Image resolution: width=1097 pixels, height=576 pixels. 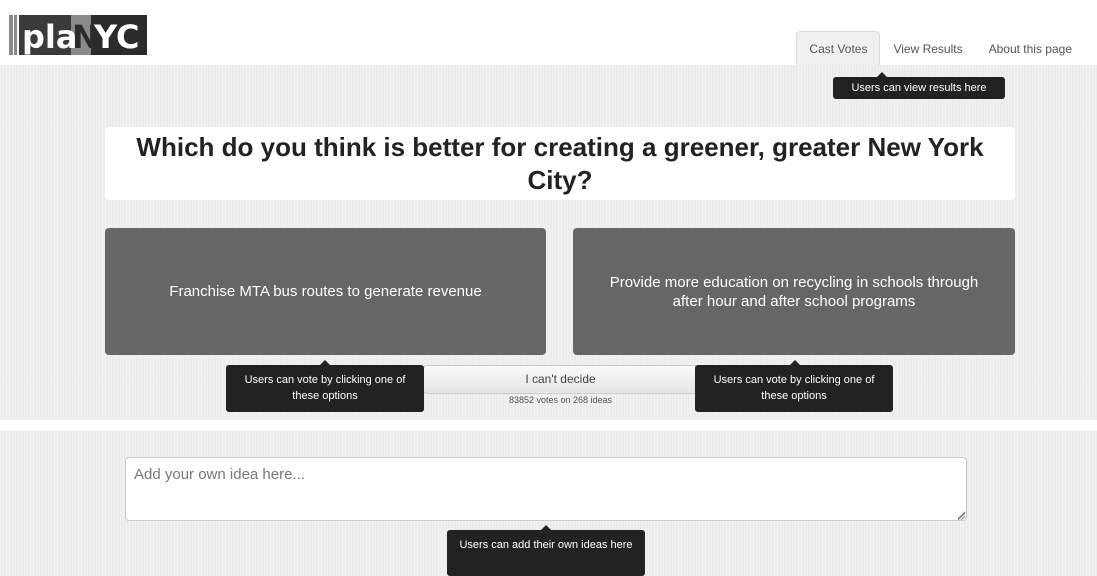 I want to click on svg-text: pla, so click(x=49, y=37).